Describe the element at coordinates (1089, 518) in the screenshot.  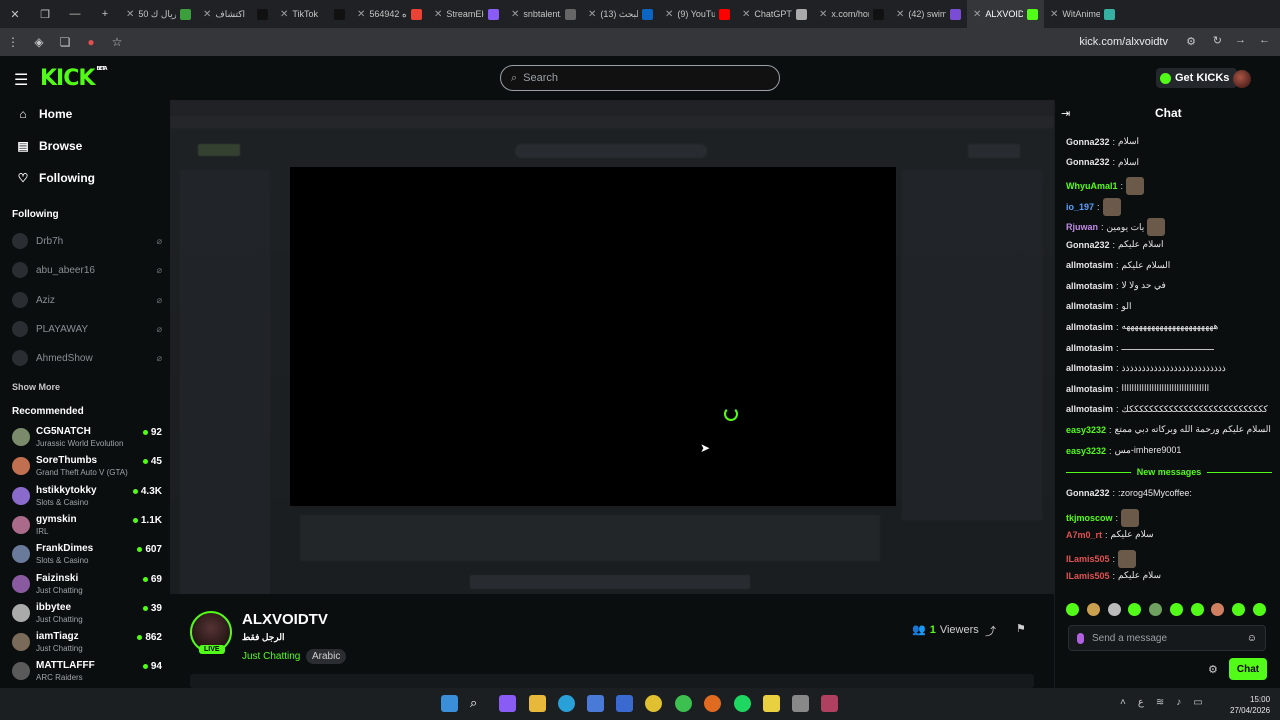
I see `chat-username: tkjmoscow` at that location.